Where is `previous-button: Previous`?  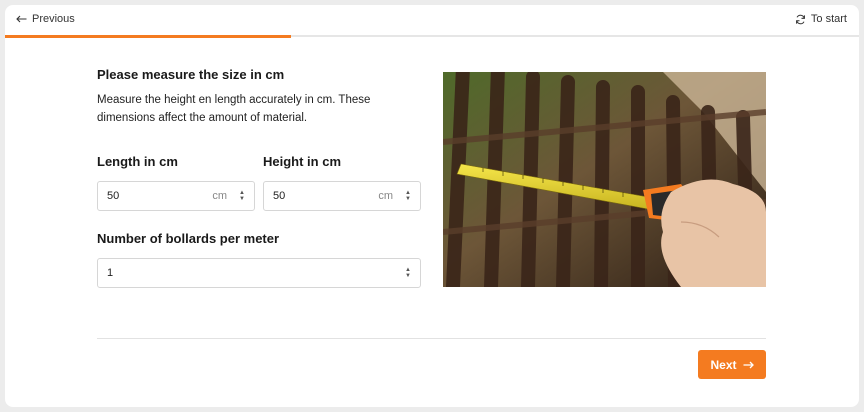 previous-button: Previous is located at coordinates (45, 19).